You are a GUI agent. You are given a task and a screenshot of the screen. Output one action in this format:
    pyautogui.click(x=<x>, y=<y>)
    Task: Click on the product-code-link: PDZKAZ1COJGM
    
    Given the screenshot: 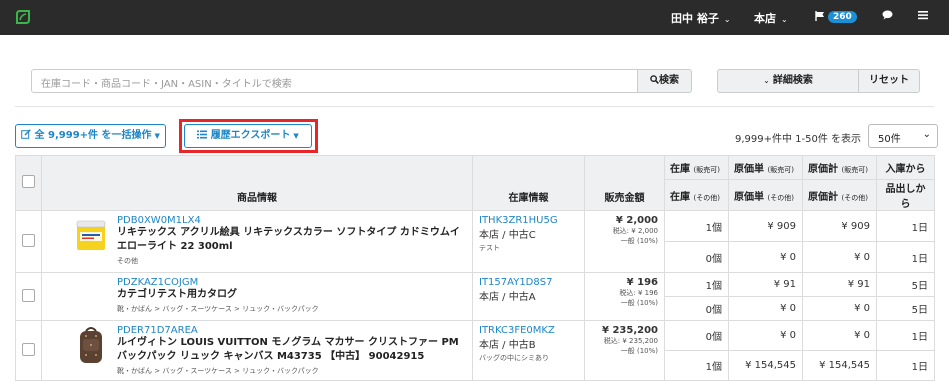 What is the action you would take?
    pyautogui.click(x=291, y=282)
    